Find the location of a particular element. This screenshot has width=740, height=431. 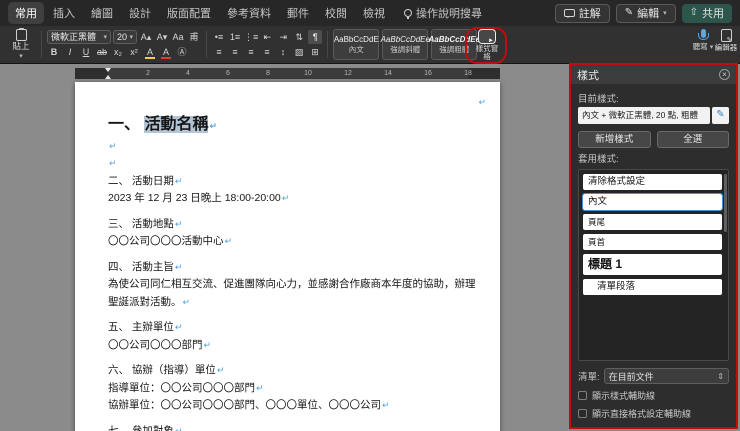

document-line: 四、 活動主旨↵ is located at coordinates (298, 268).